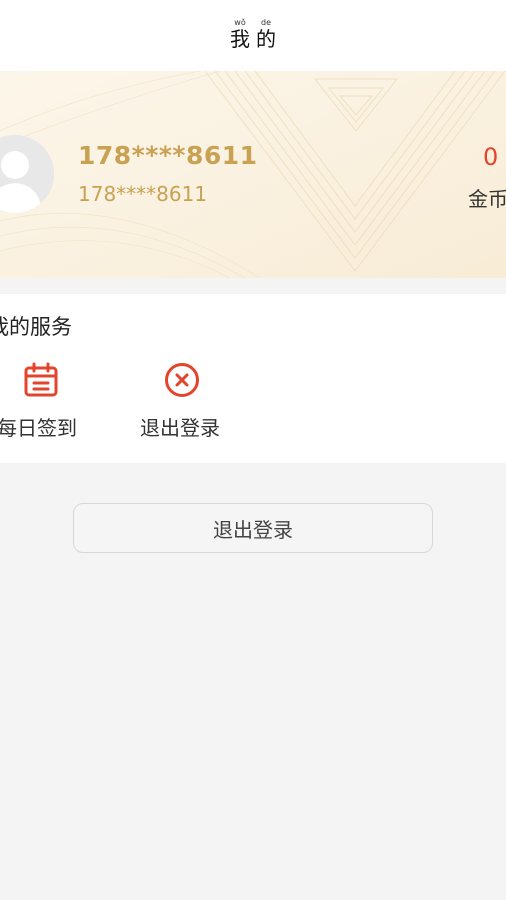 Image resolution: width=506 pixels, height=900 pixels. I want to click on username: 178****8611, so click(168, 155).